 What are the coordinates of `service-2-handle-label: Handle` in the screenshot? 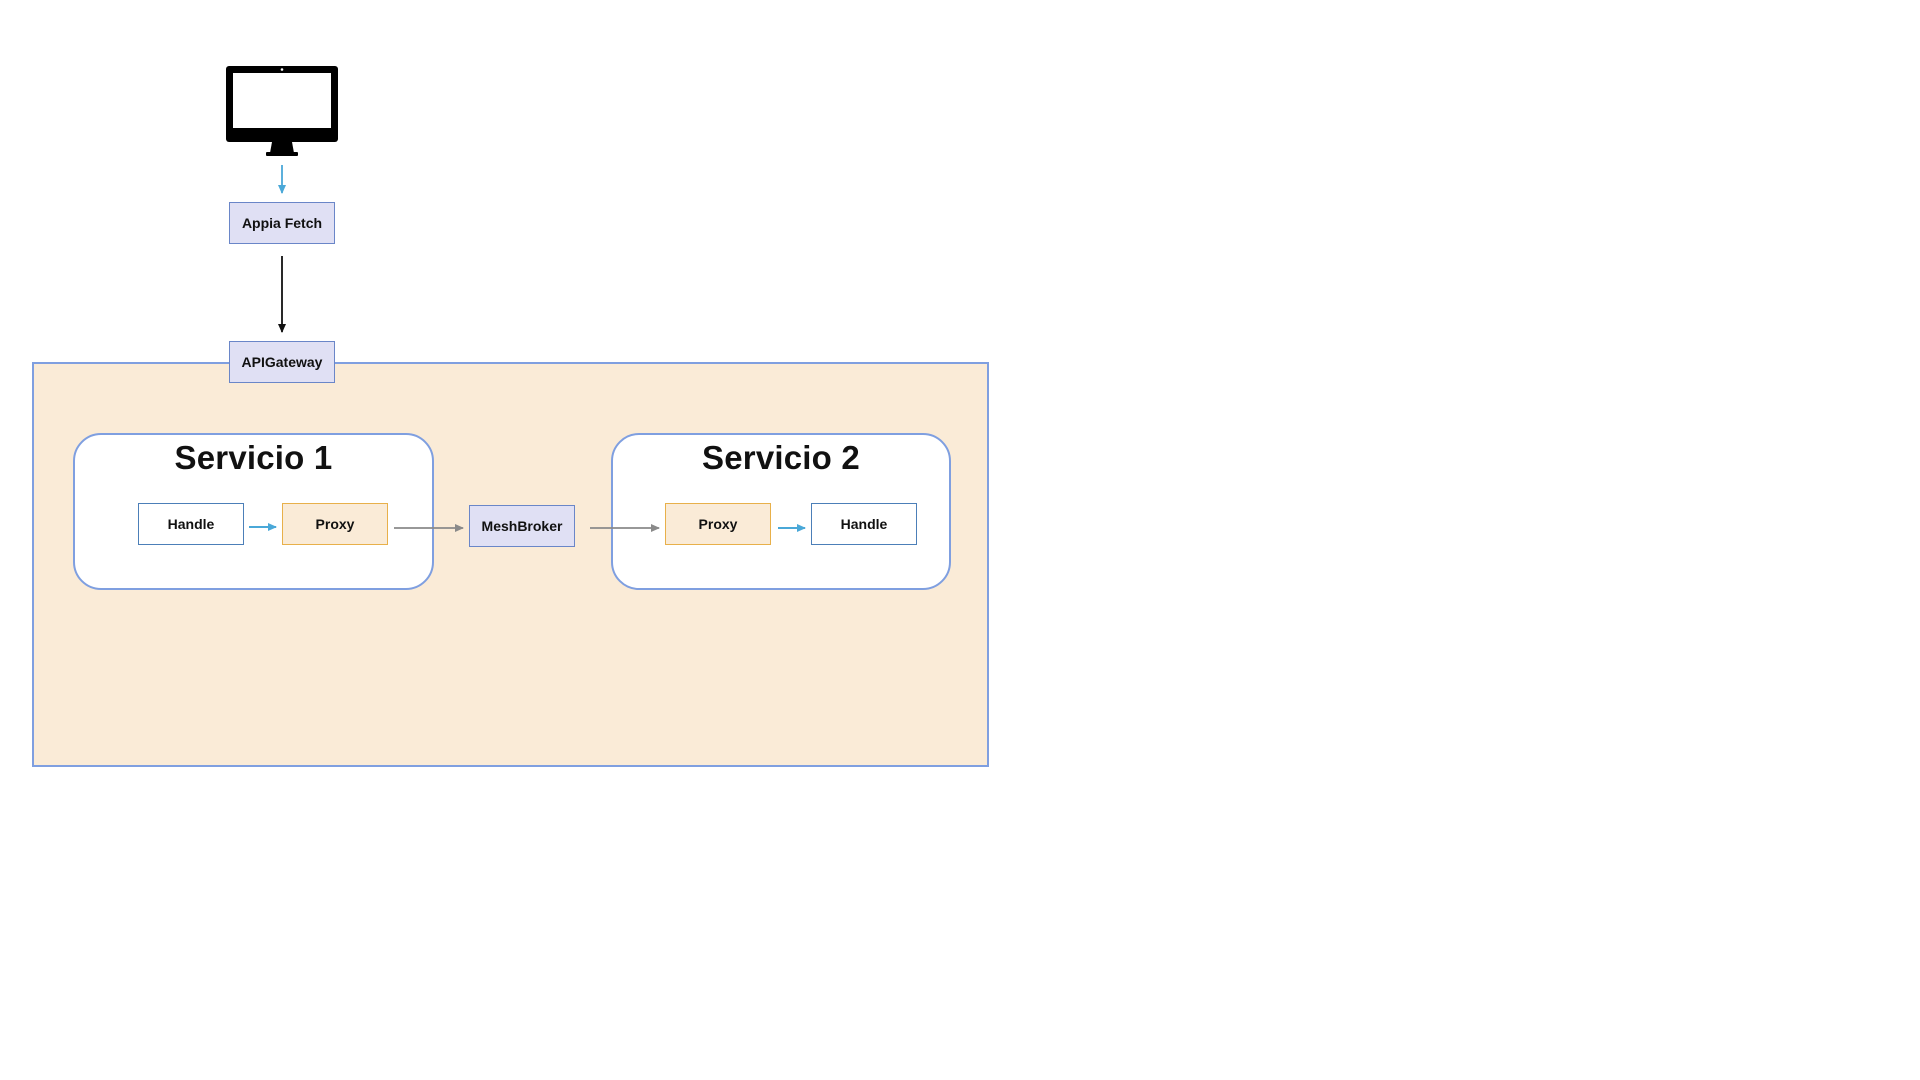 It's located at (864, 524).